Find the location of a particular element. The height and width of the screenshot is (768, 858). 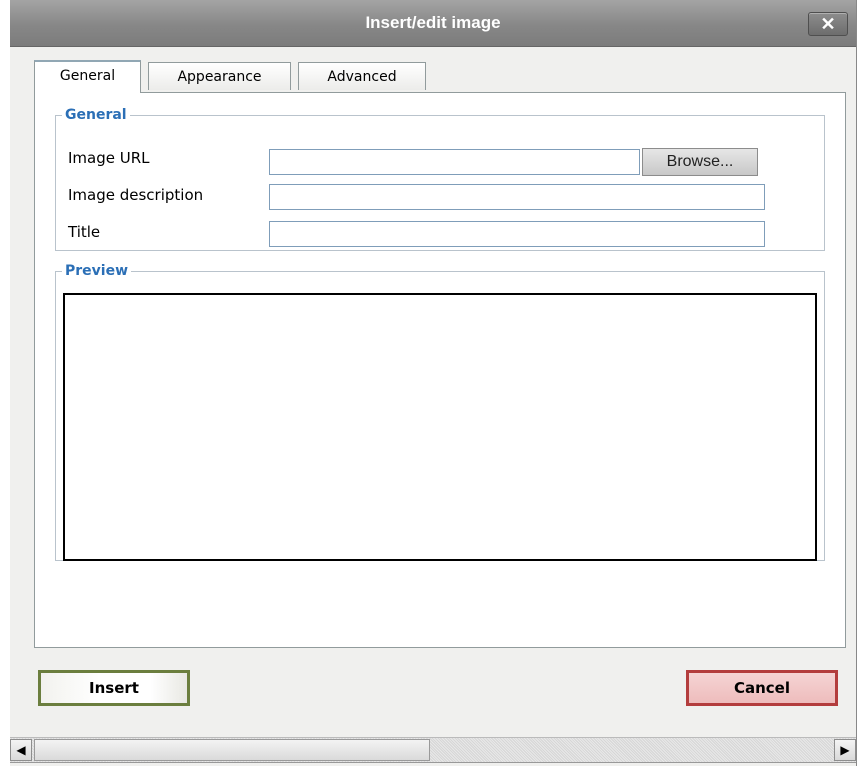

image-url-label: Image URL is located at coordinates (109, 158).